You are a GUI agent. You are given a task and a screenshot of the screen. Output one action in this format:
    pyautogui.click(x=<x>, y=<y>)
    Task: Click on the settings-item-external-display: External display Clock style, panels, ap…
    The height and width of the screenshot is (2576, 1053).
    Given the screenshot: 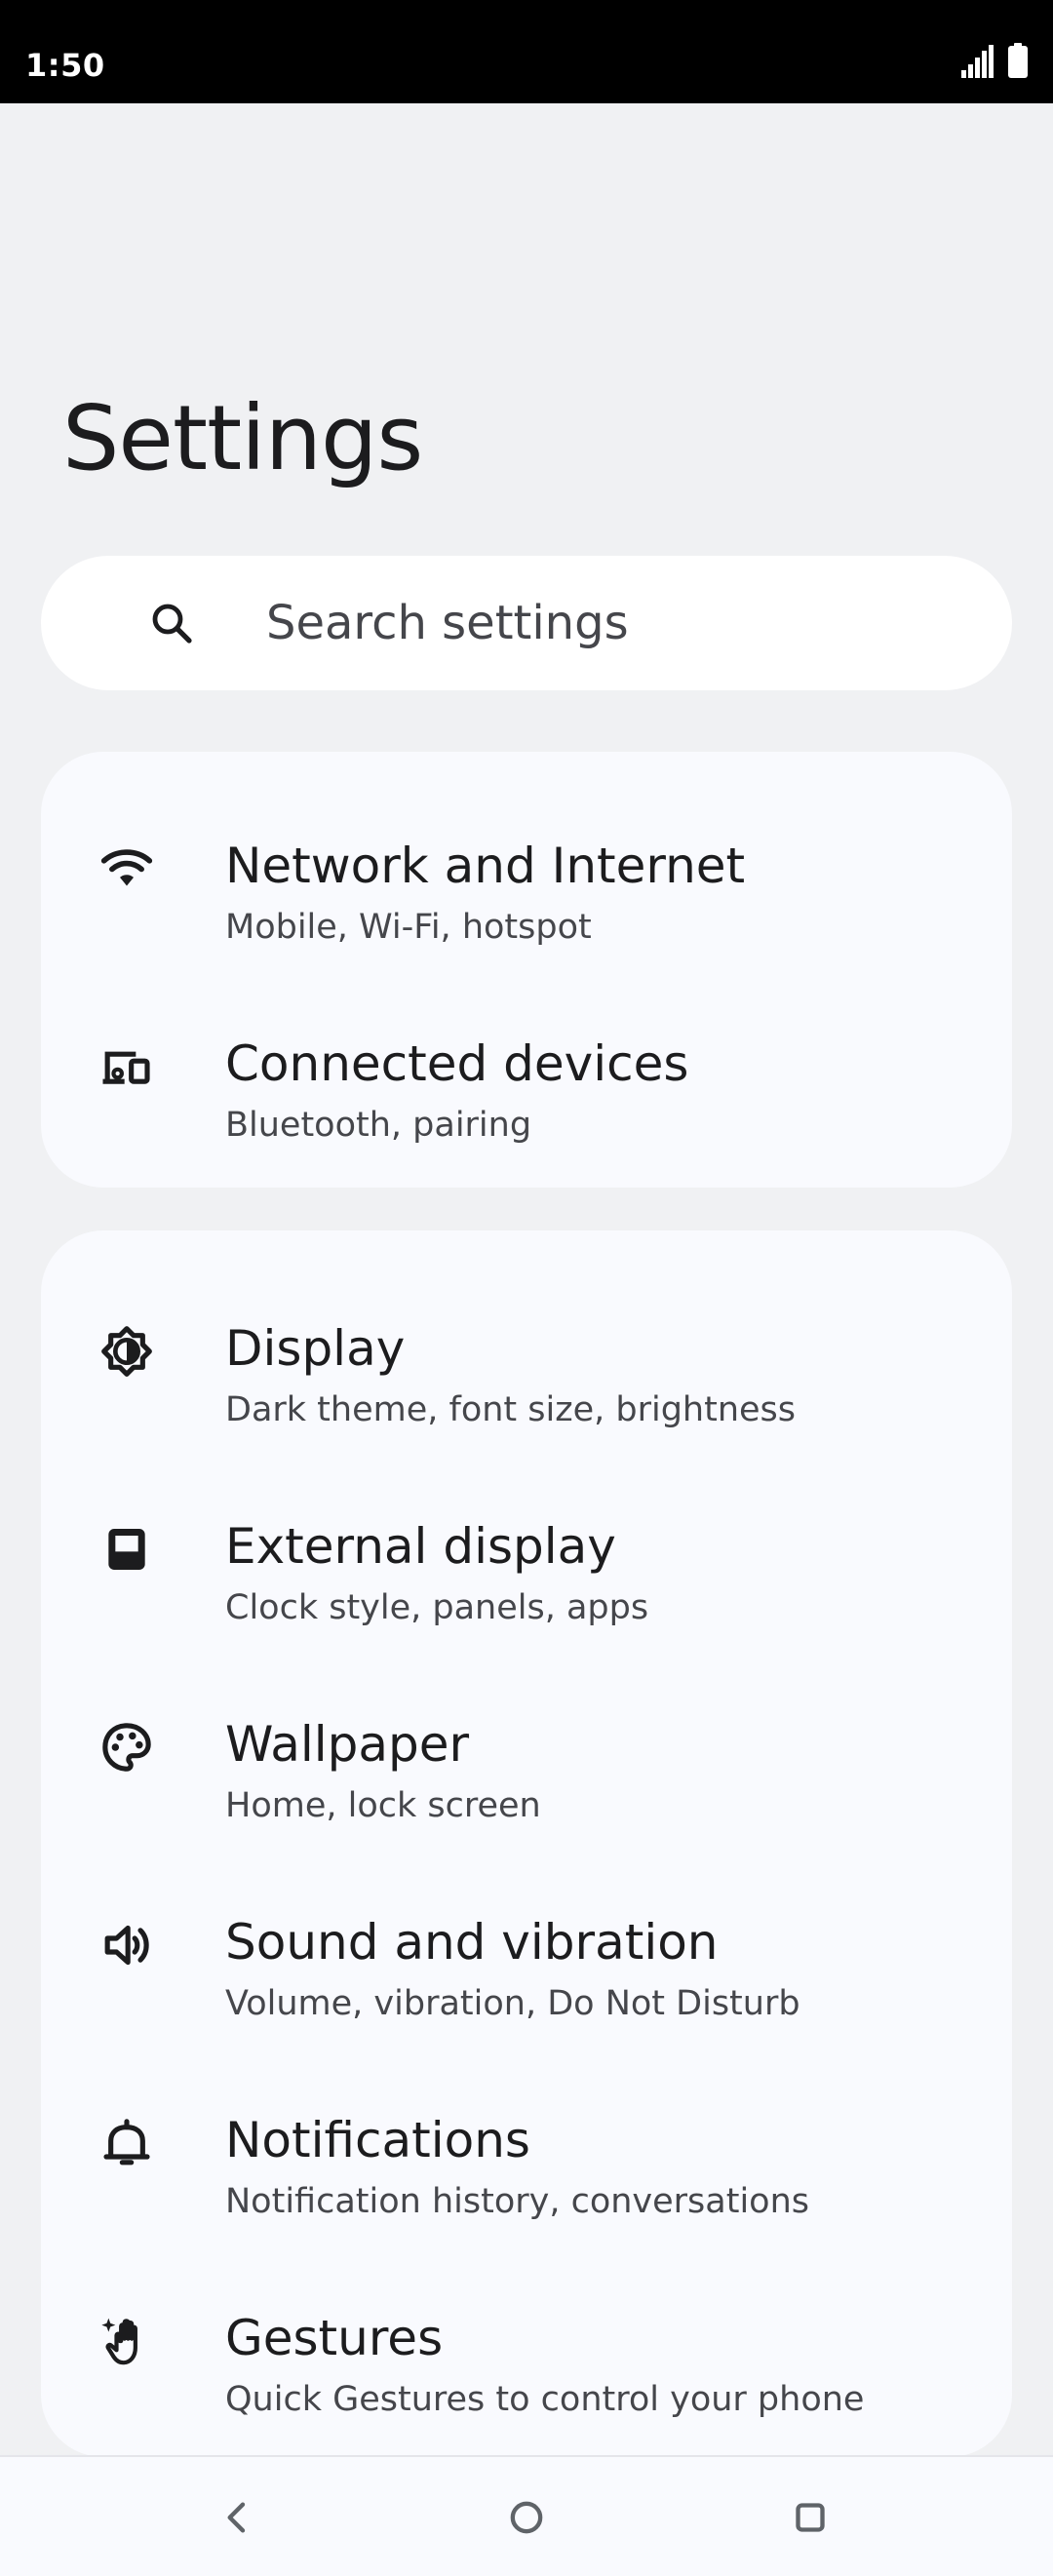 What is the action you would take?
    pyautogui.click(x=526, y=1549)
    